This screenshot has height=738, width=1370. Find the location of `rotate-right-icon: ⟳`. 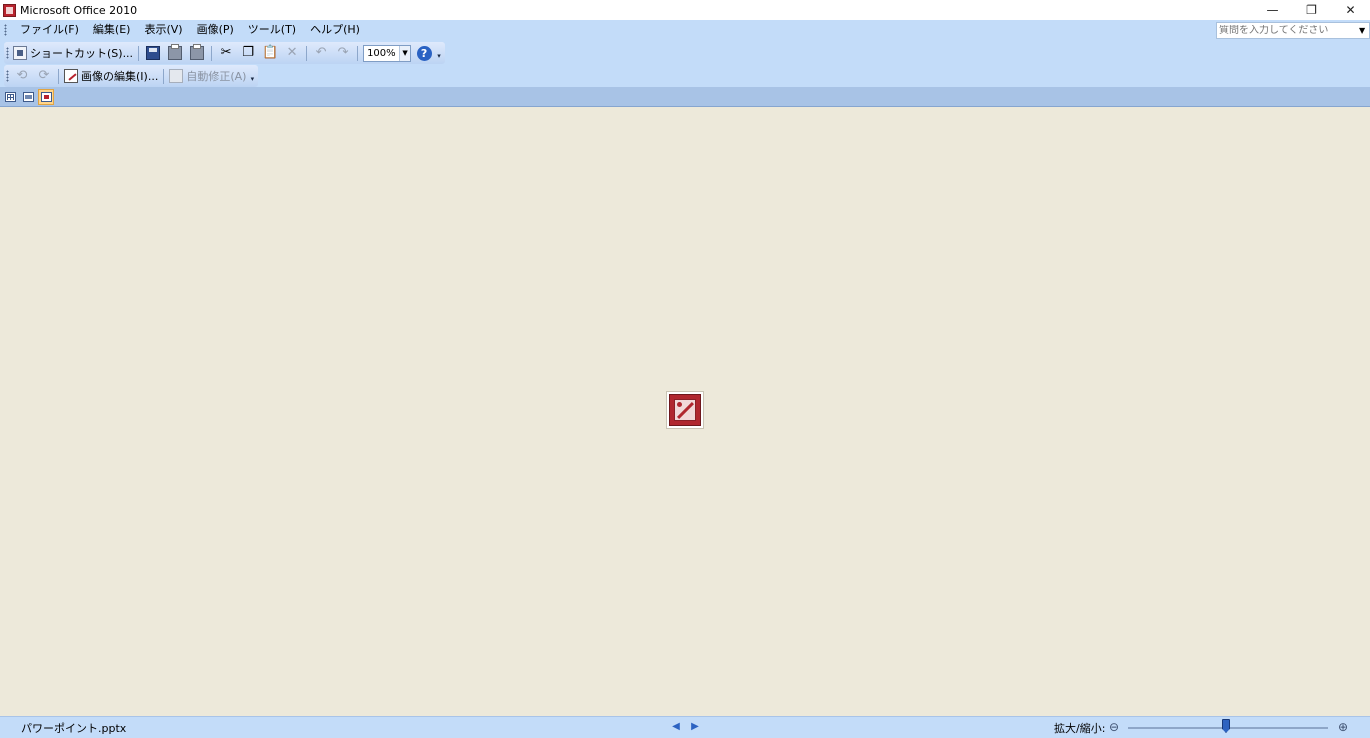

rotate-right-icon: ⟳ is located at coordinates (44, 75).